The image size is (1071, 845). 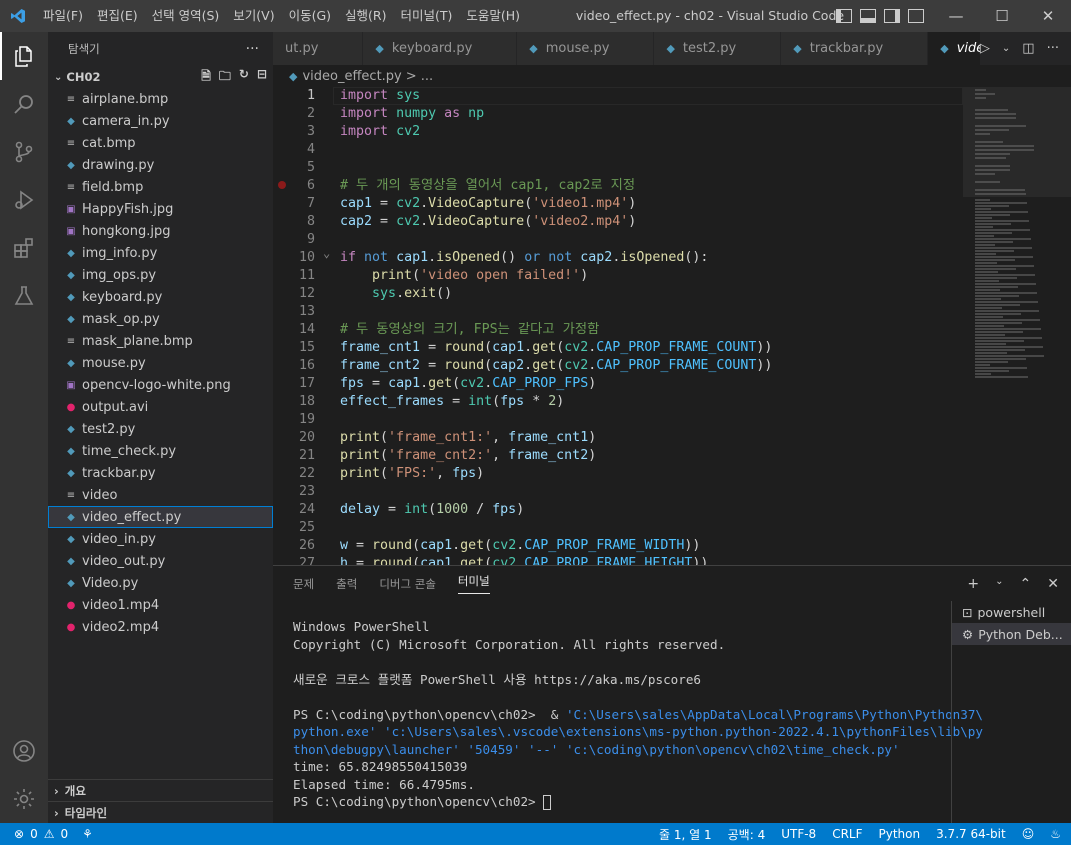 I want to click on error-icon: ⊗, so click(x=19, y=834).